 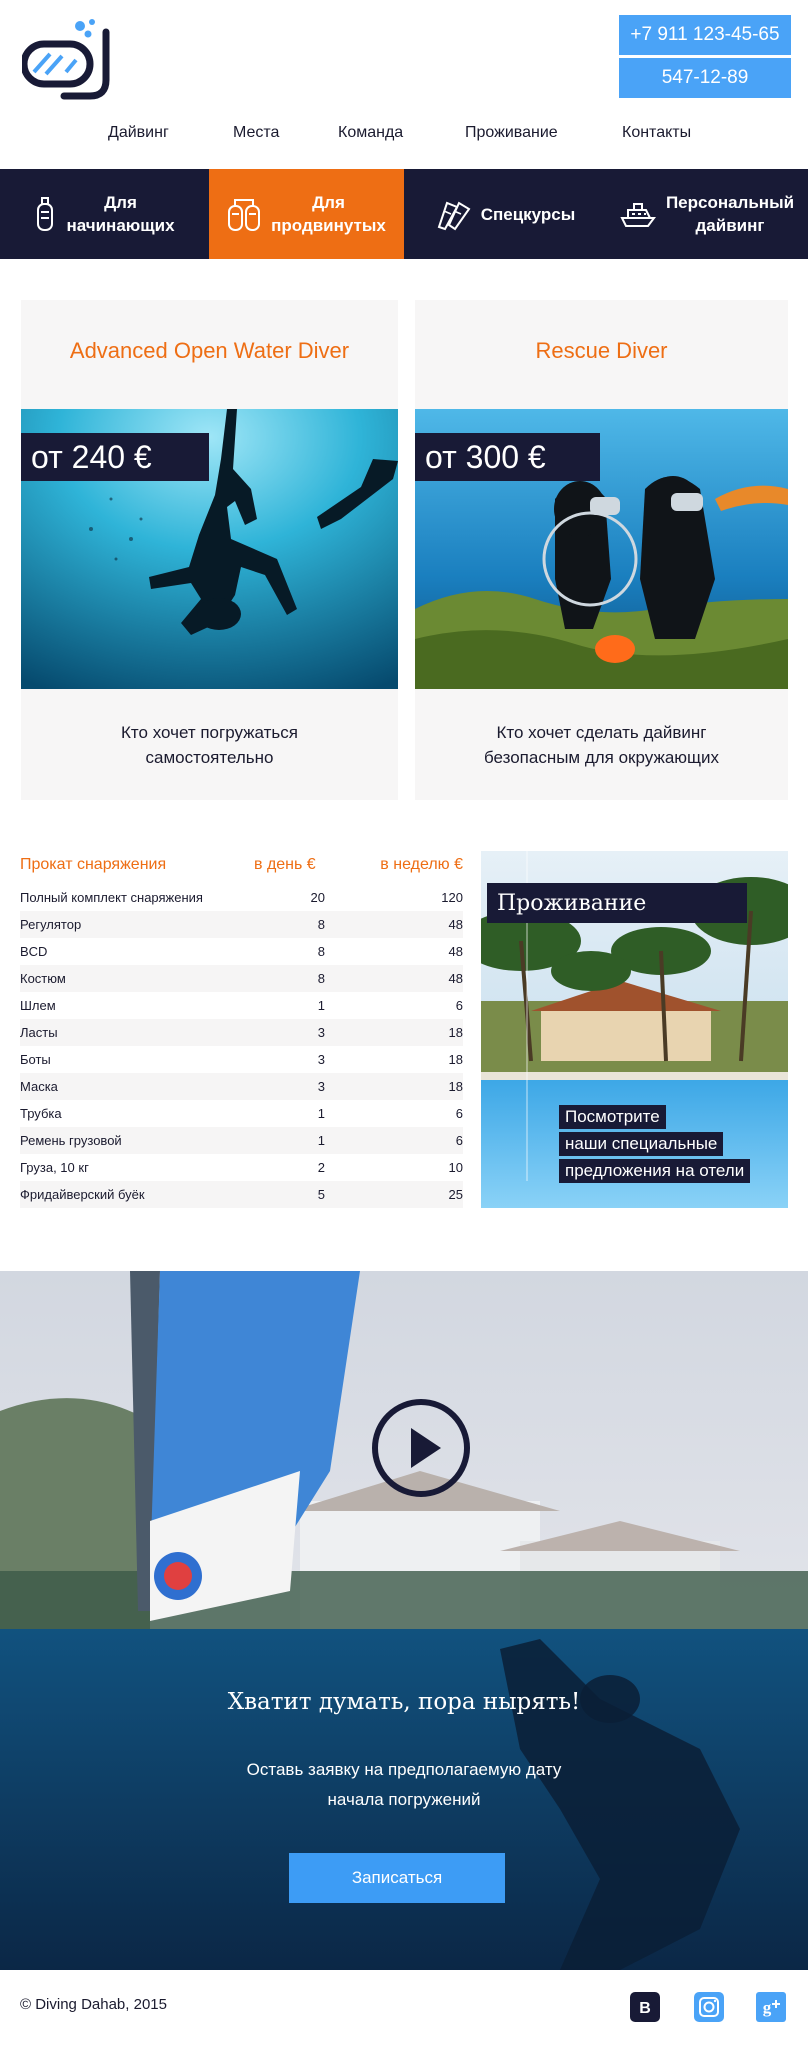 What do you see at coordinates (82, 1194) in the screenshot?
I see `rental-item: Фридайверский буёк` at bounding box center [82, 1194].